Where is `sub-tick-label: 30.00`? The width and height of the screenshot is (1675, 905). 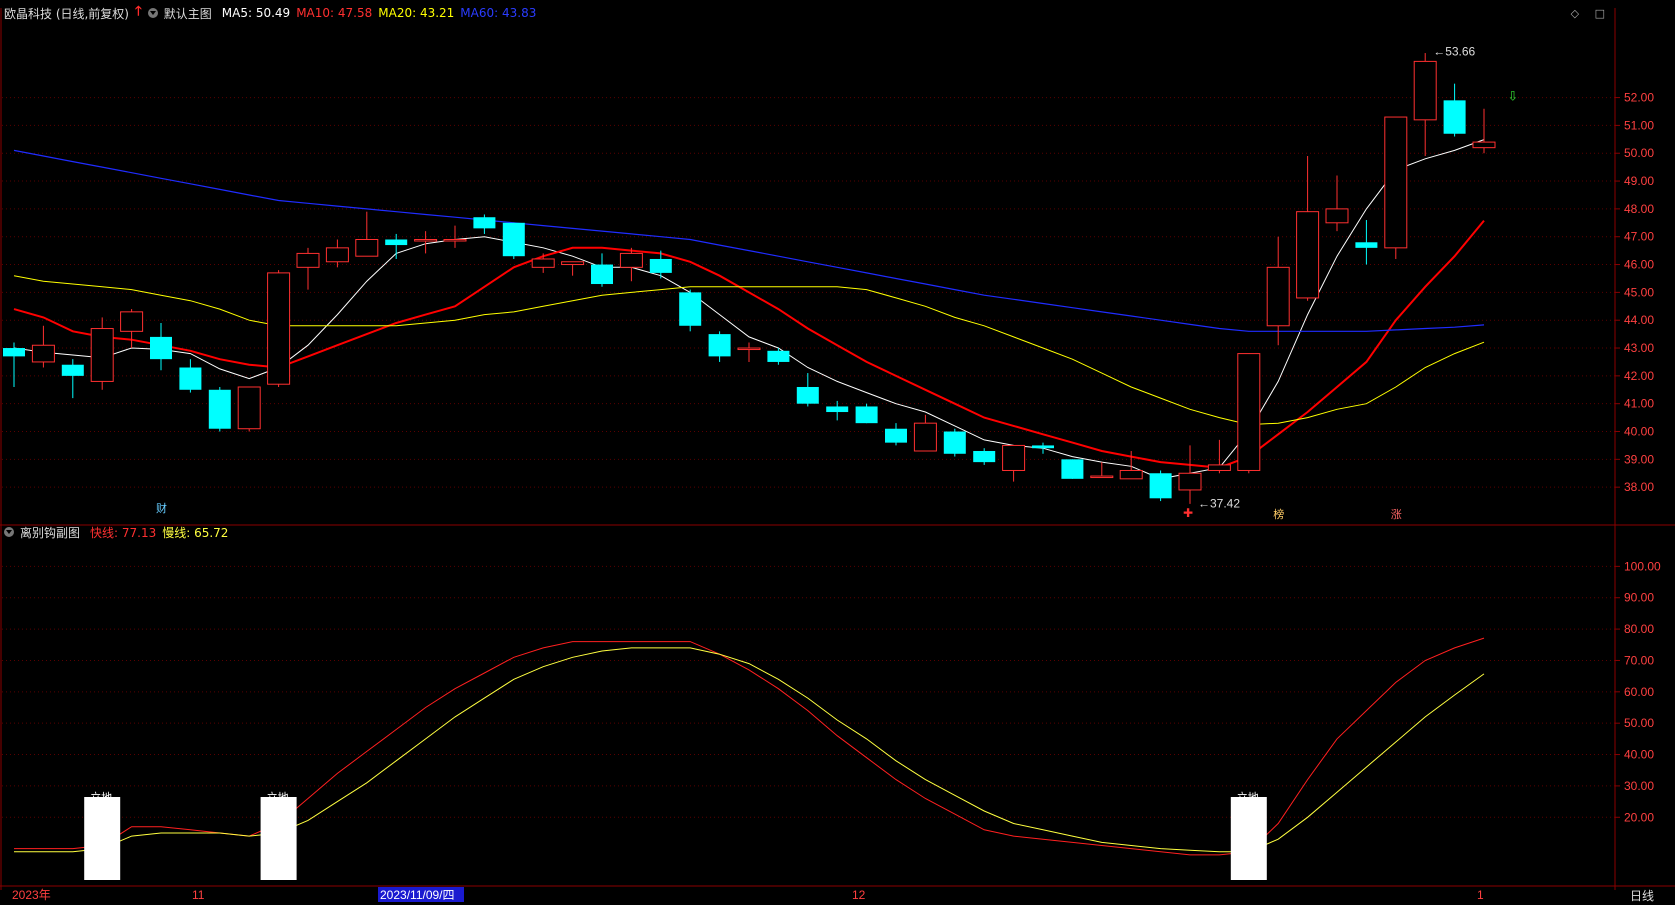 sub-tick-label: 30.00 is located at coordinates (1639, 786).